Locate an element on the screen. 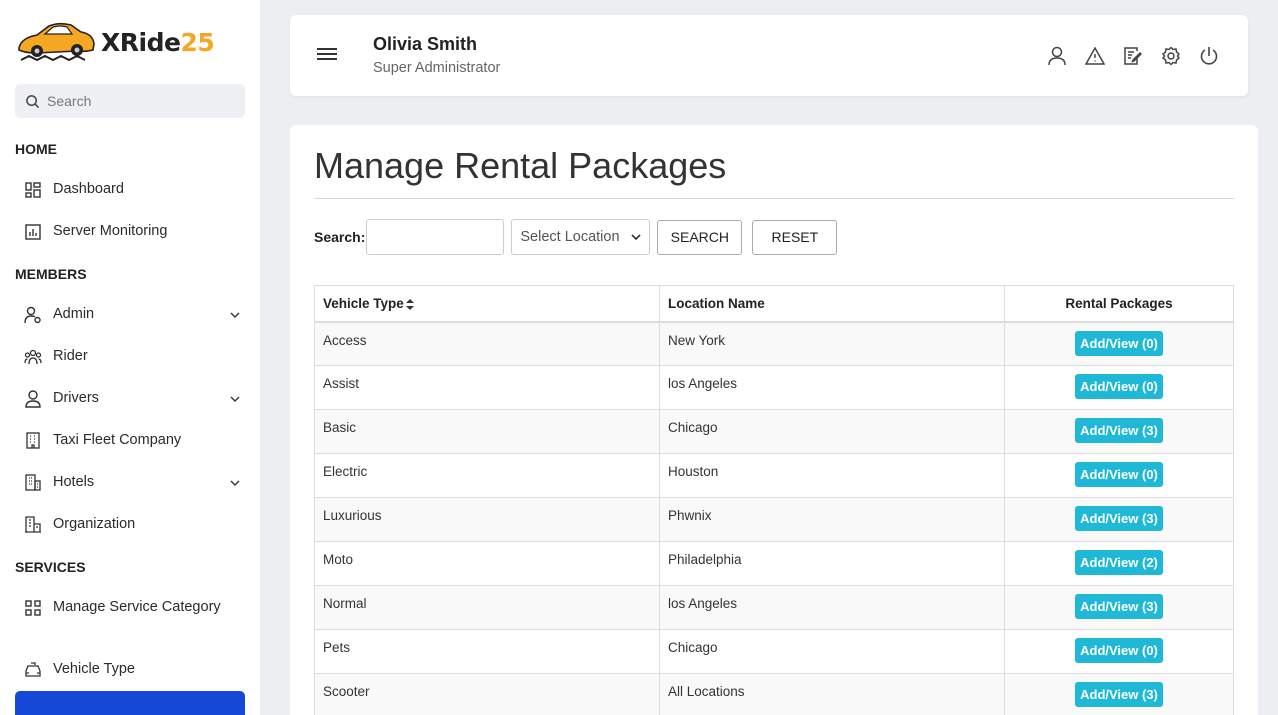  sidebar-item-label: Drivers is located at coordinates (76, 398).